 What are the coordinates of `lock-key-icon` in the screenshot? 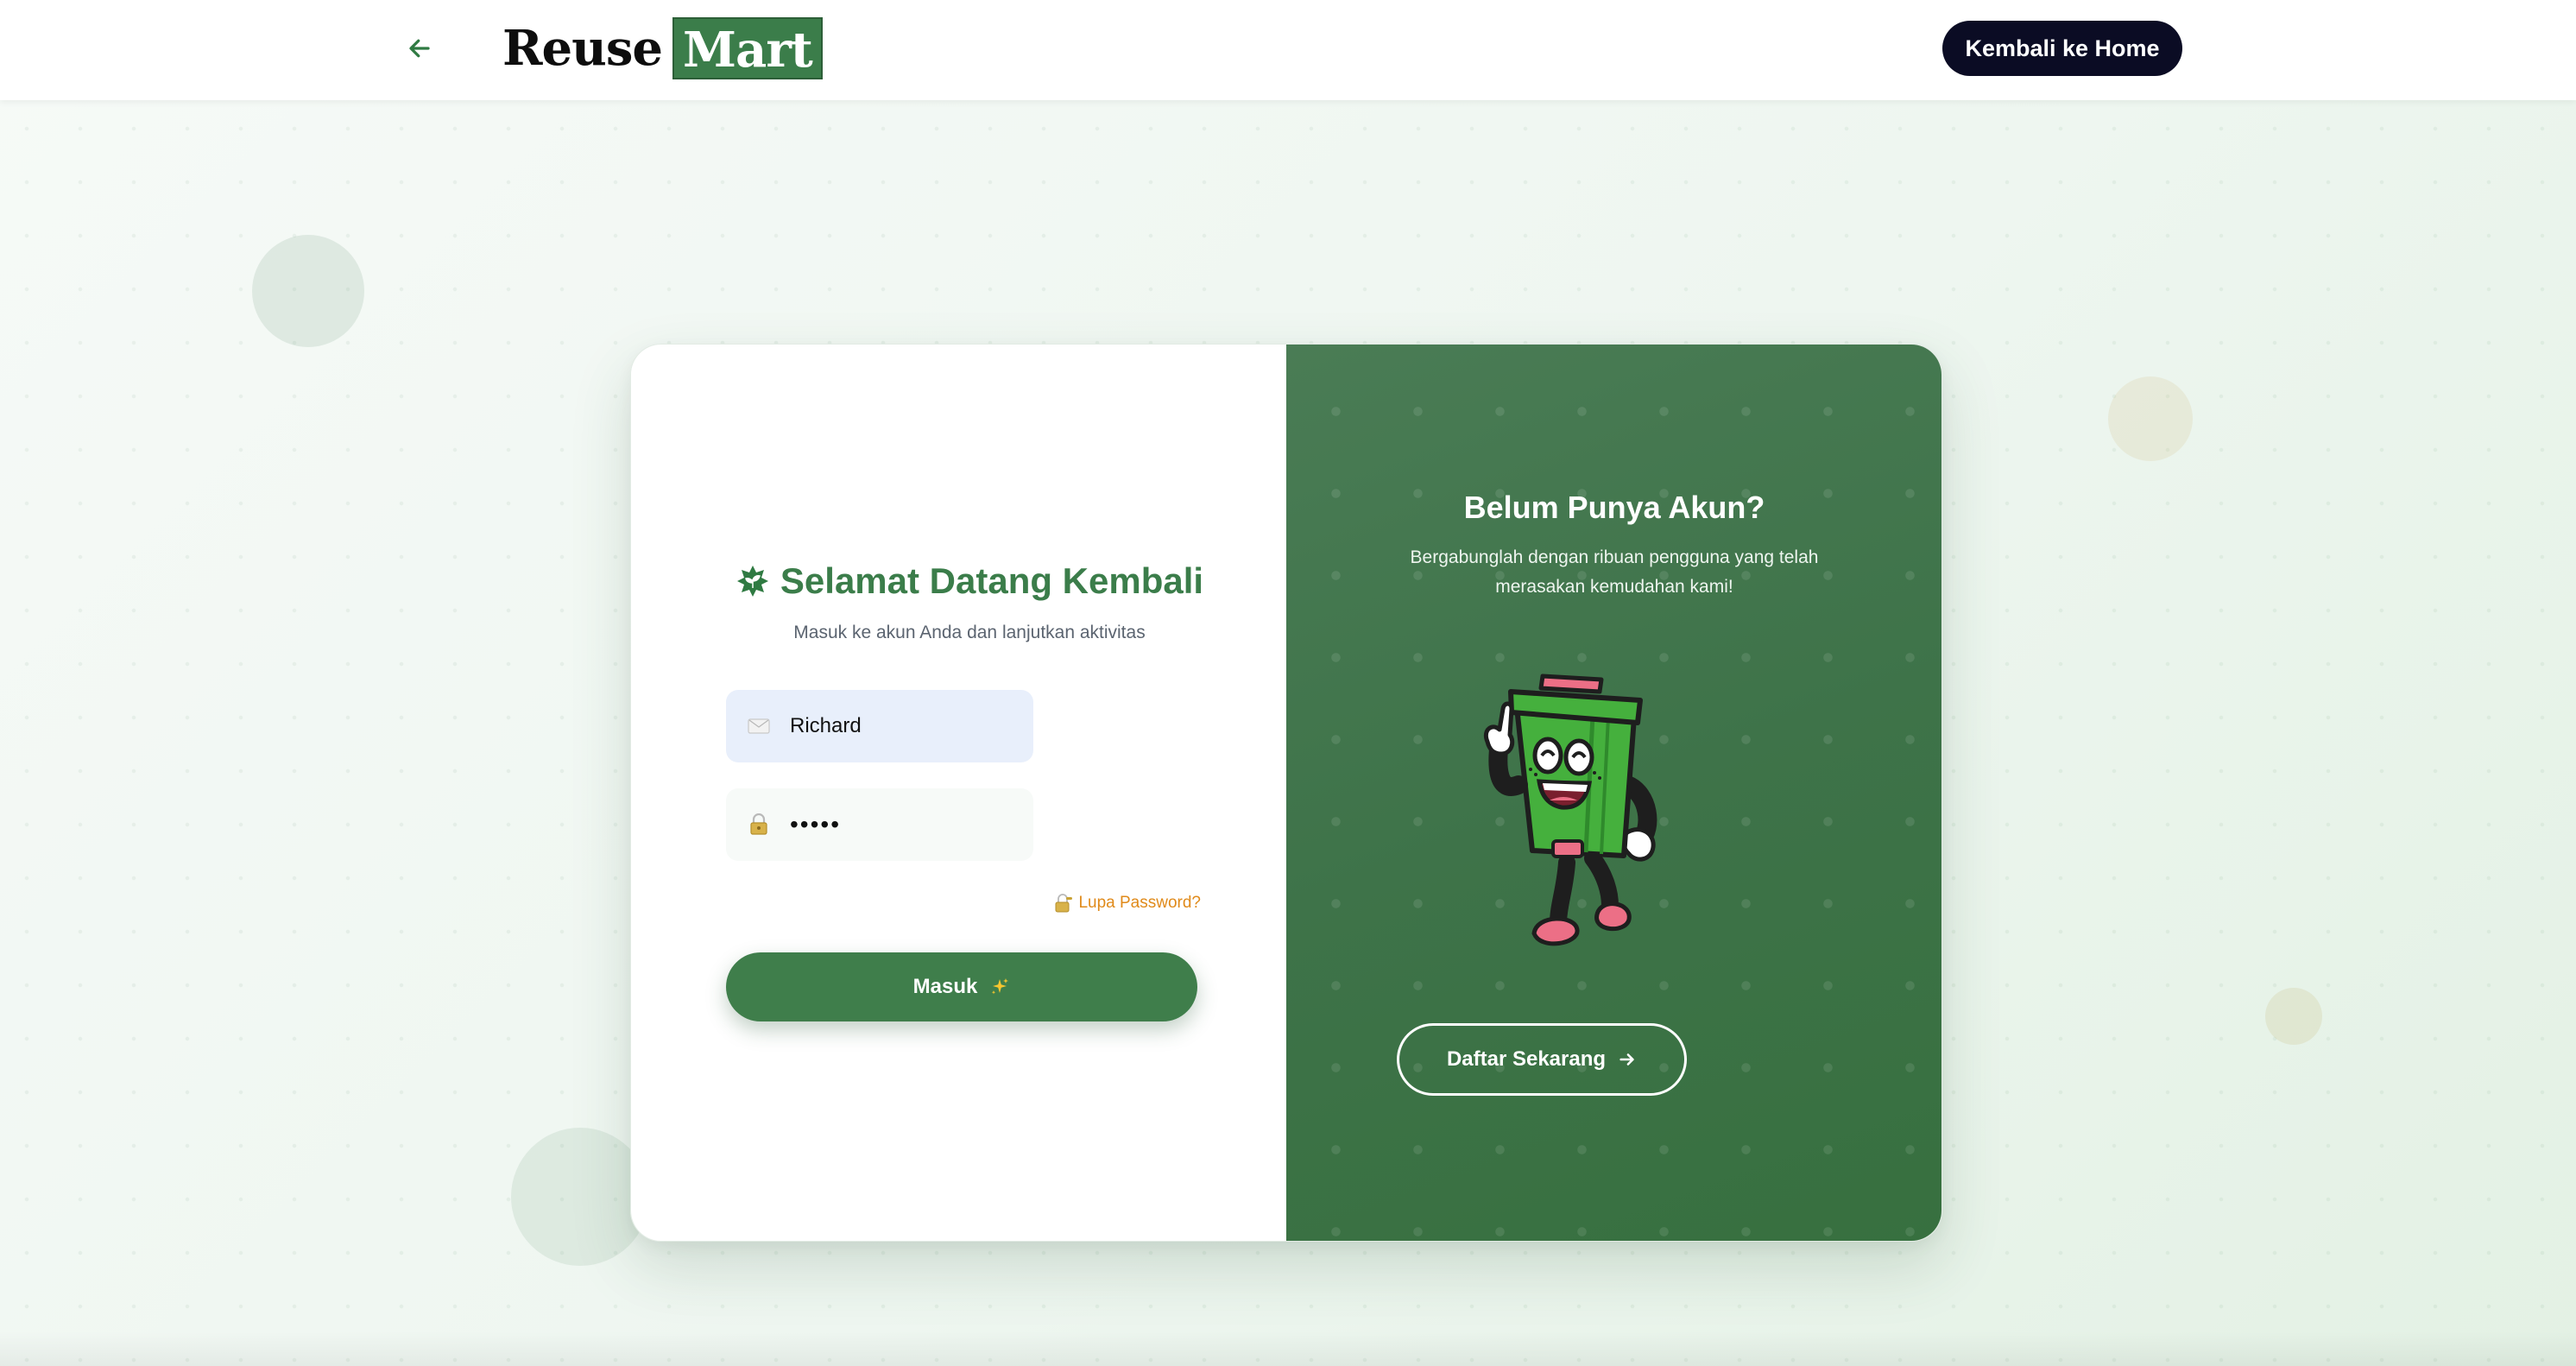 It's located at (1064, 903).